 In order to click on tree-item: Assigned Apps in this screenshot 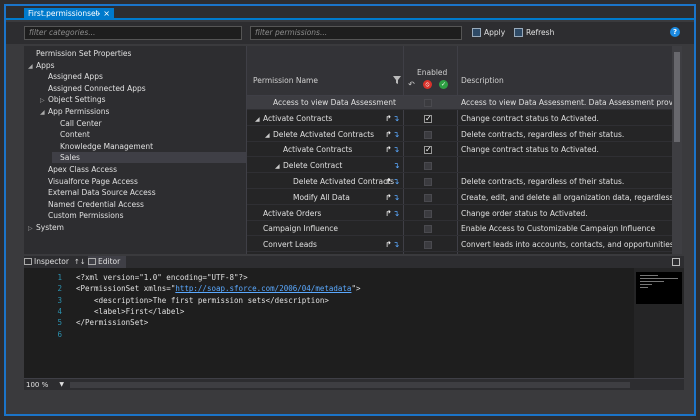, I will do `click(143, 76)`.